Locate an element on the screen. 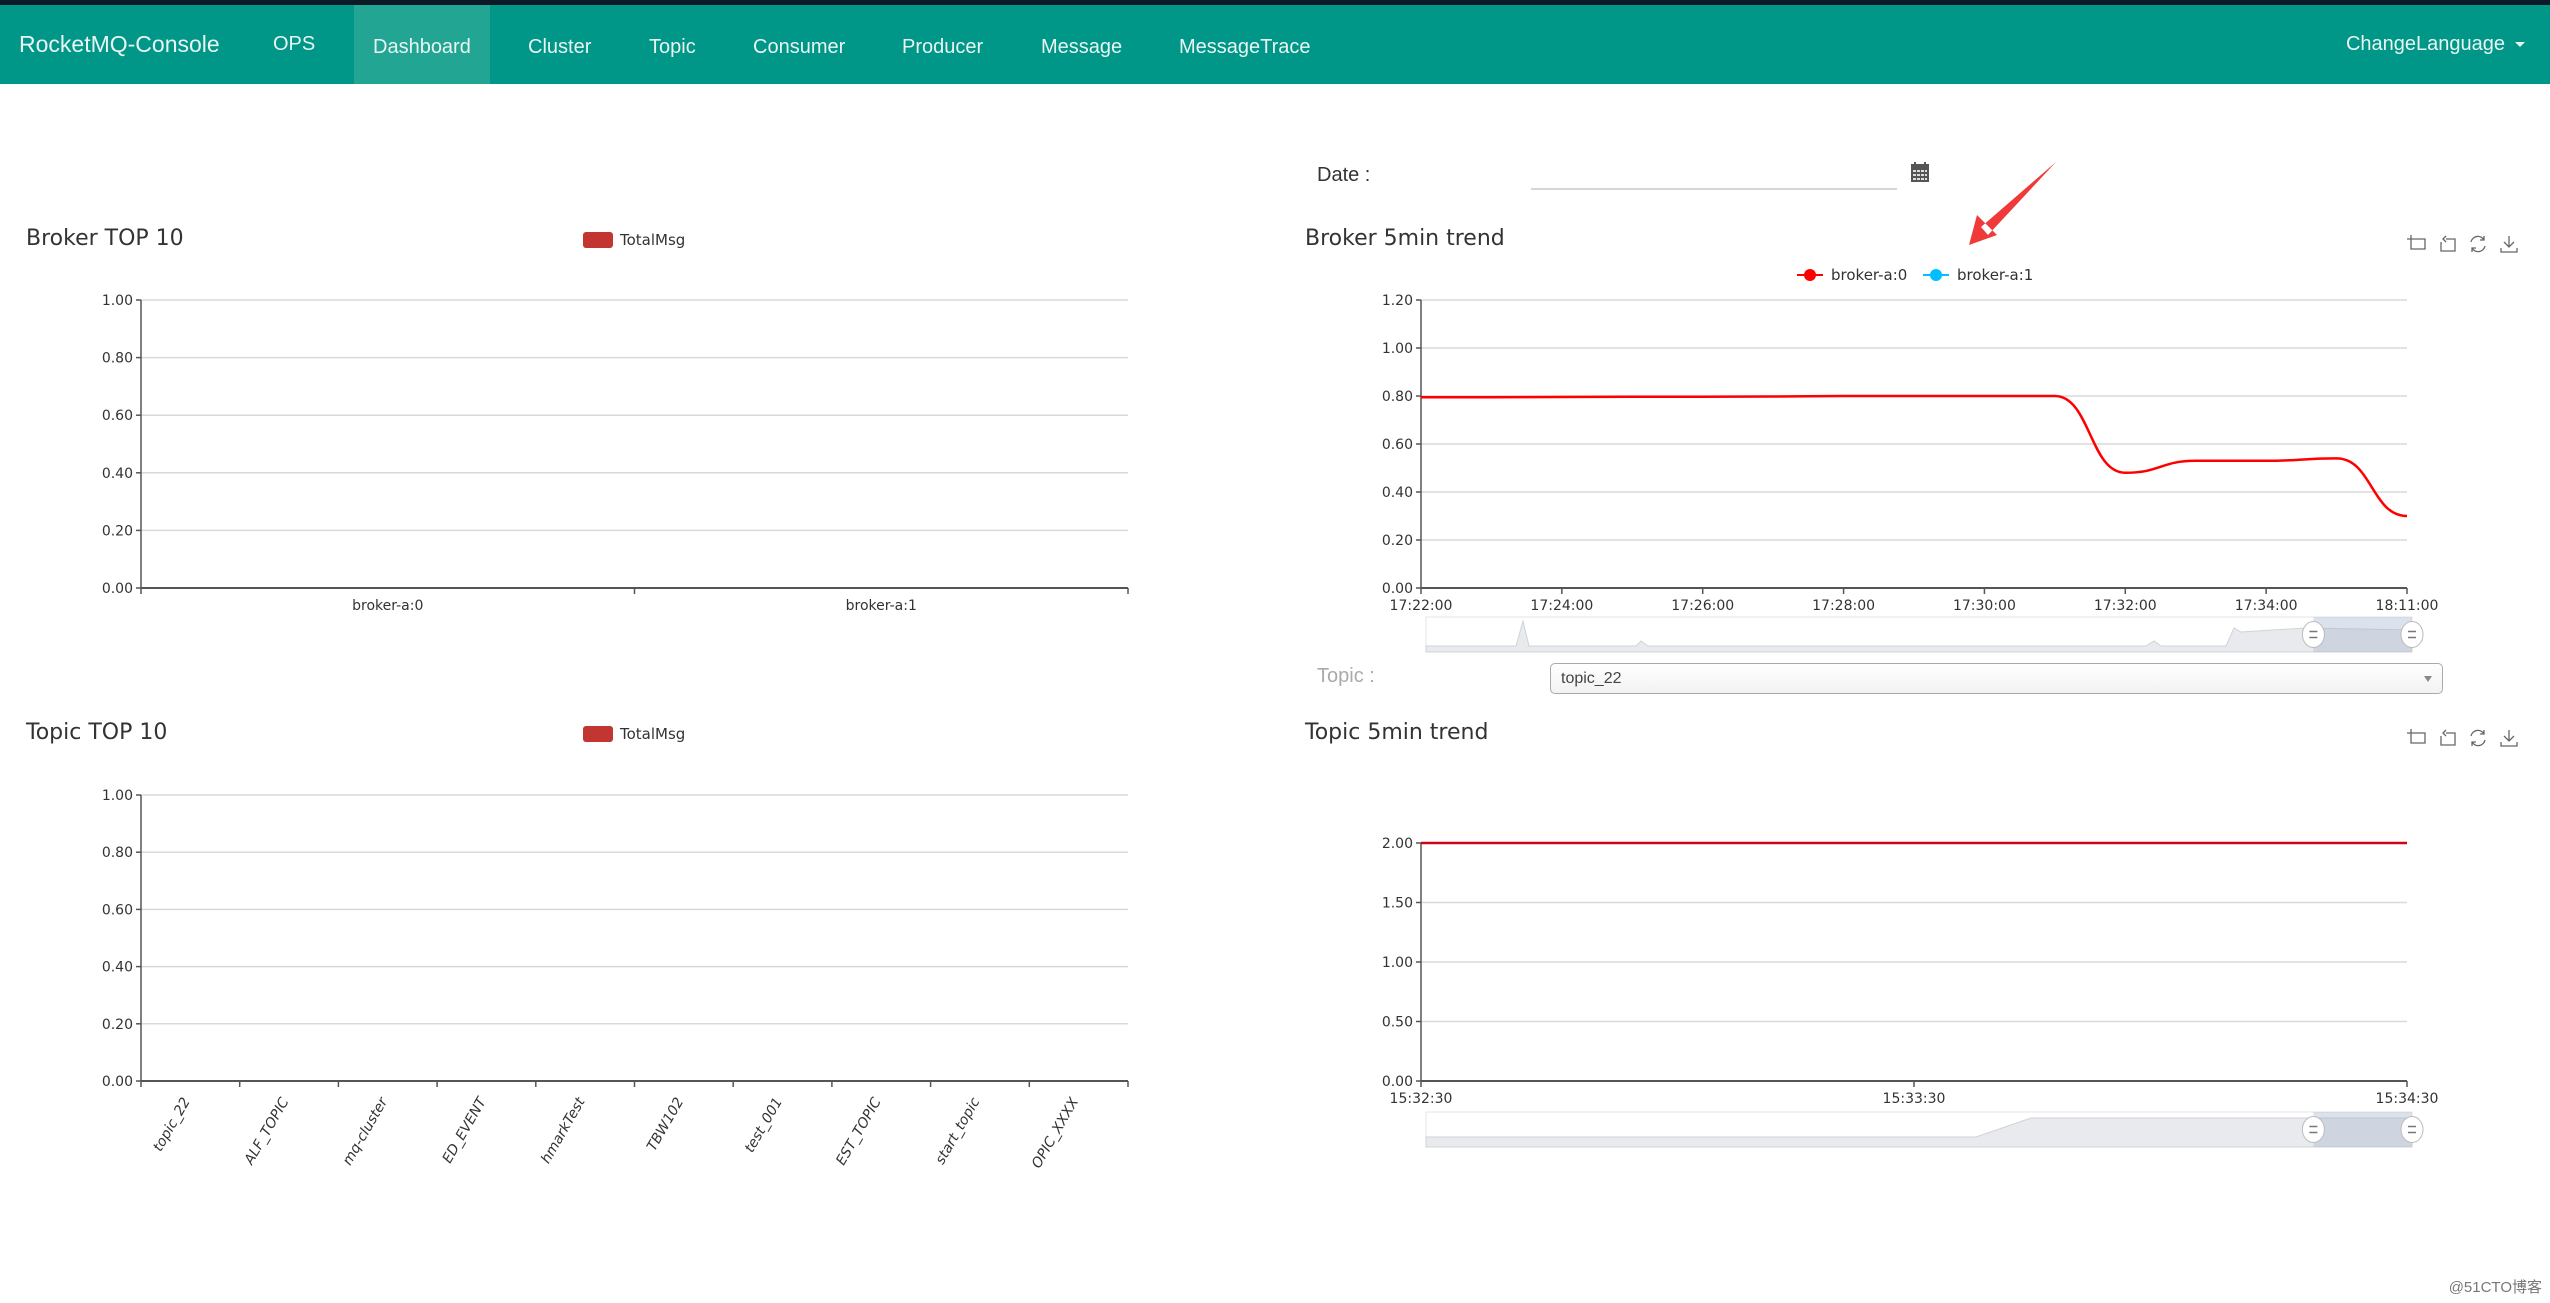 The image size is (2550, 1303). legend: broker-a:0 broker-a:1 is located at coordinates (1915, 275).